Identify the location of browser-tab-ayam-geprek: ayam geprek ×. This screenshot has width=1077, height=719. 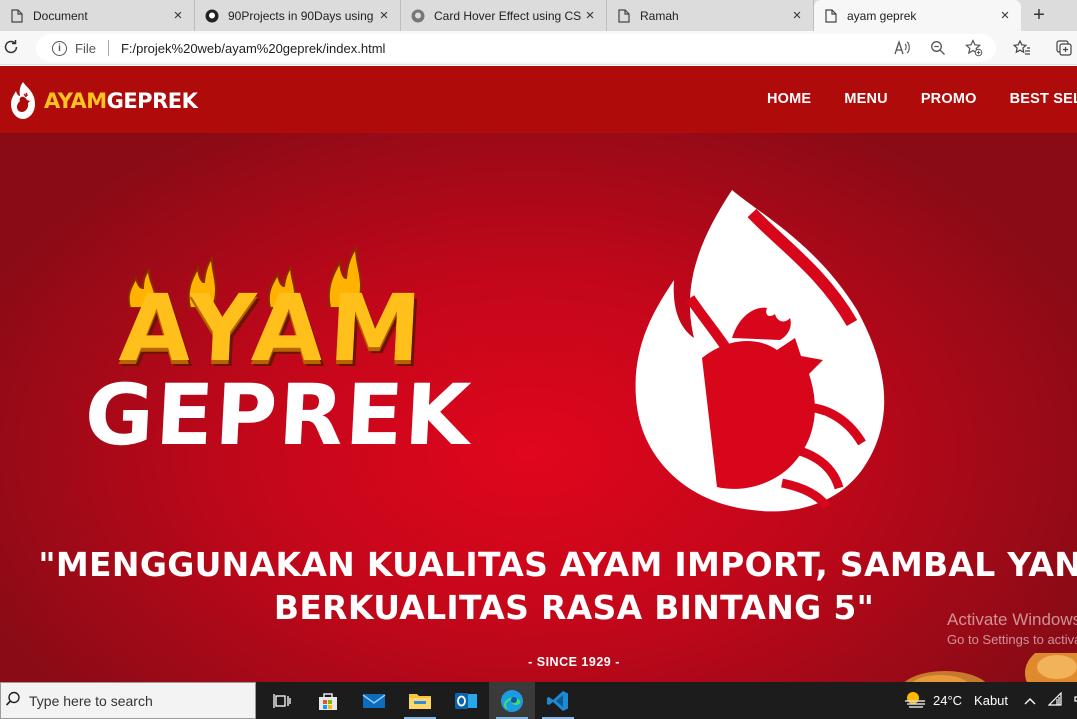
(917, 15).